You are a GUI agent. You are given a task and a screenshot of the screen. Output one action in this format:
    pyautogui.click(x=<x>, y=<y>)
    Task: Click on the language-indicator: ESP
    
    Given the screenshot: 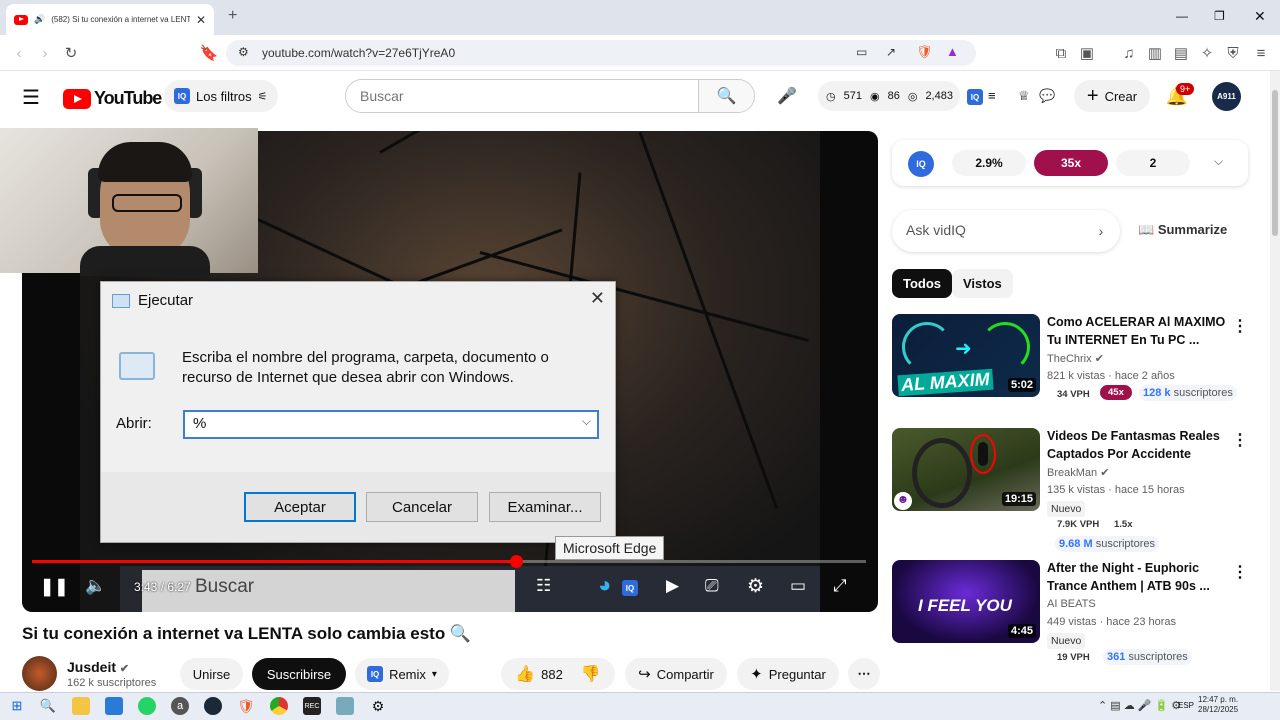 What is the action you would take?
    pyautogui.click(x=1186, y=705)
    